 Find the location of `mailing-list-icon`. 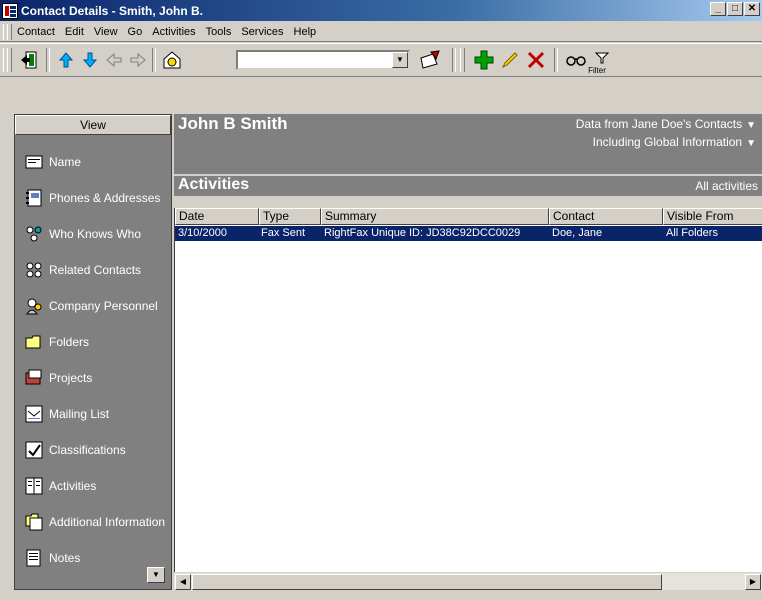

mailing-list-icon is located at coordinates (34, 414).